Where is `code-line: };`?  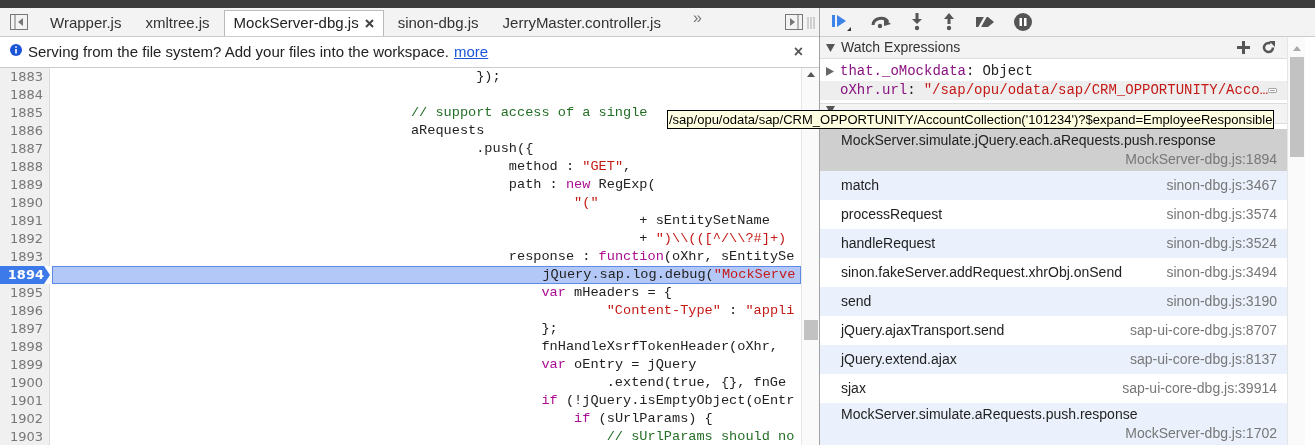
code-line: }; is located at coordinates (549, 329).